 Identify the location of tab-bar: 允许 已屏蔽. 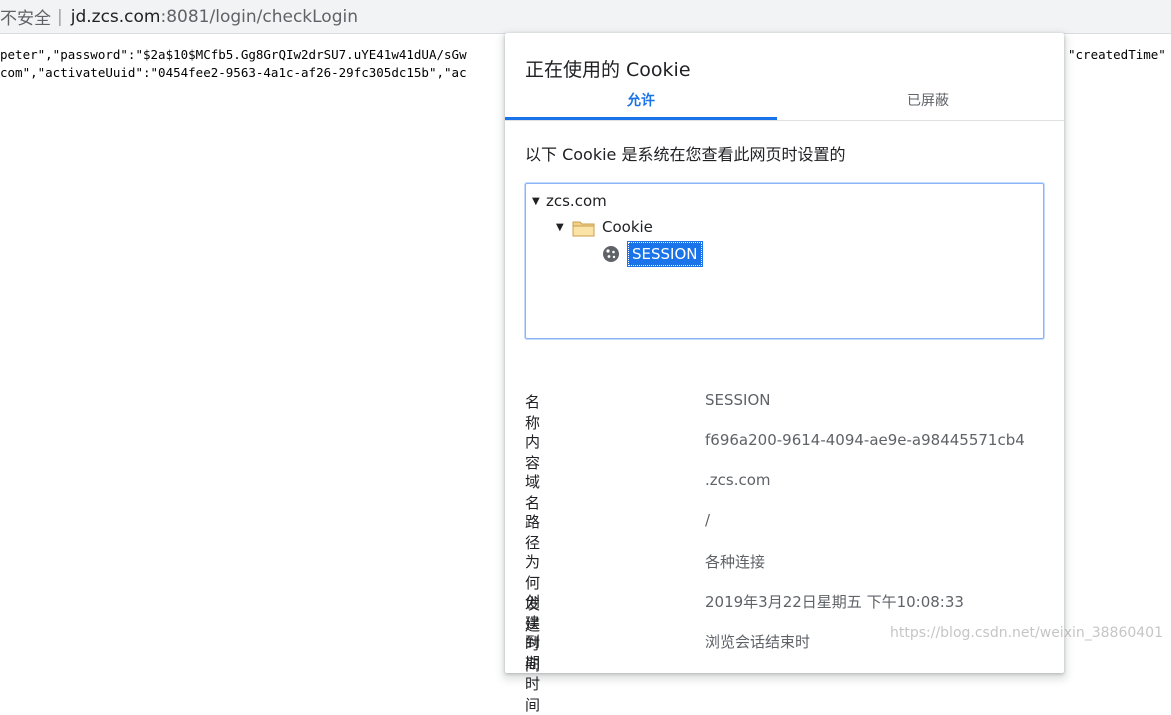
(784, 104).